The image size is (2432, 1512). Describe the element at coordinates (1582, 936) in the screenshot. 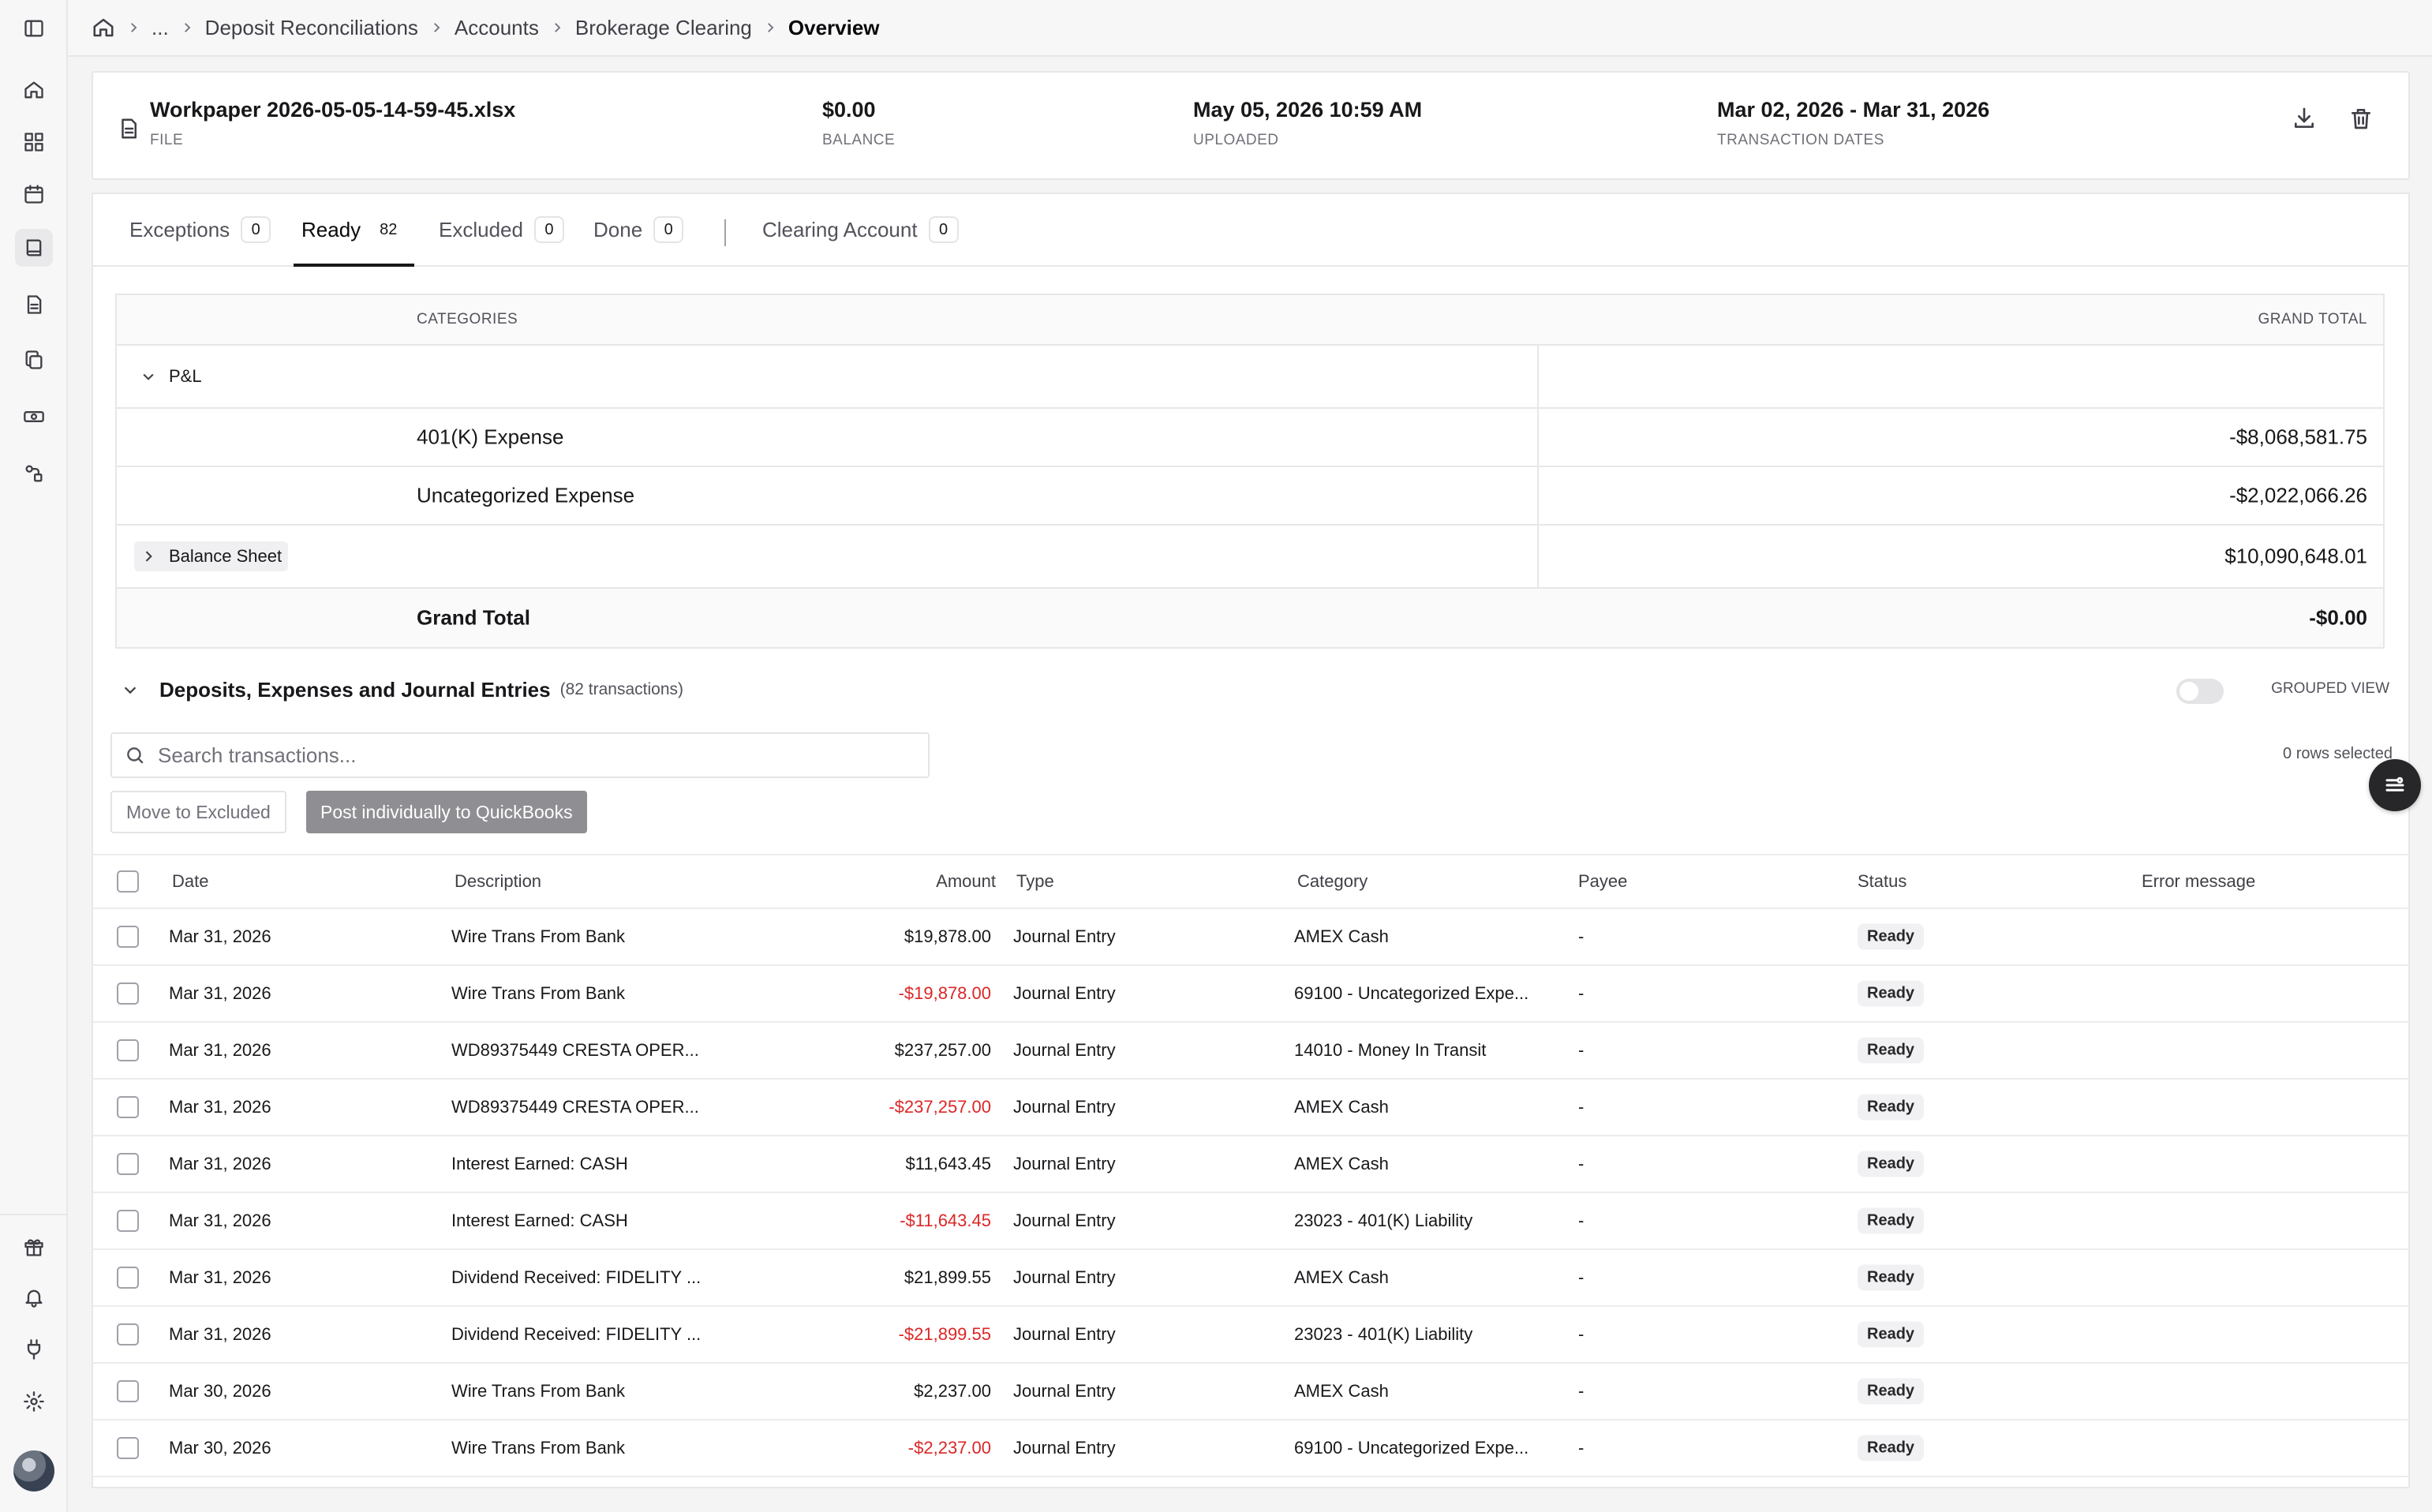

I see `row-payee: -` at that location.